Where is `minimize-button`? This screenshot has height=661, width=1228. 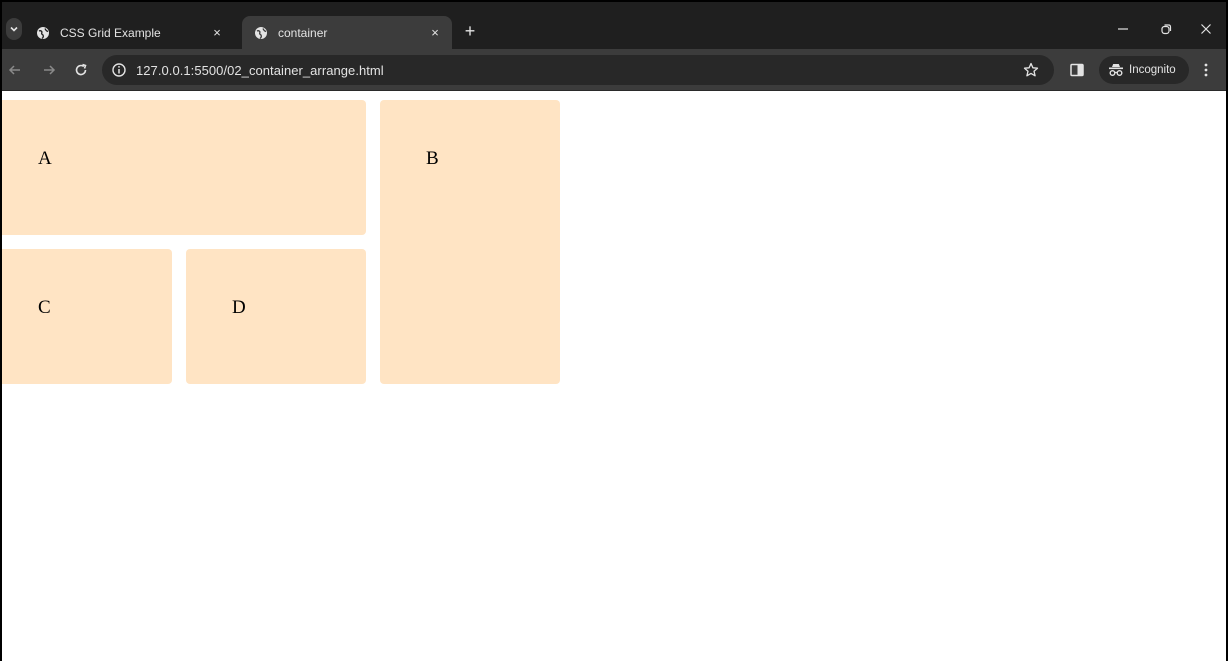 minimize-button is located at coordinates (1123, 29).